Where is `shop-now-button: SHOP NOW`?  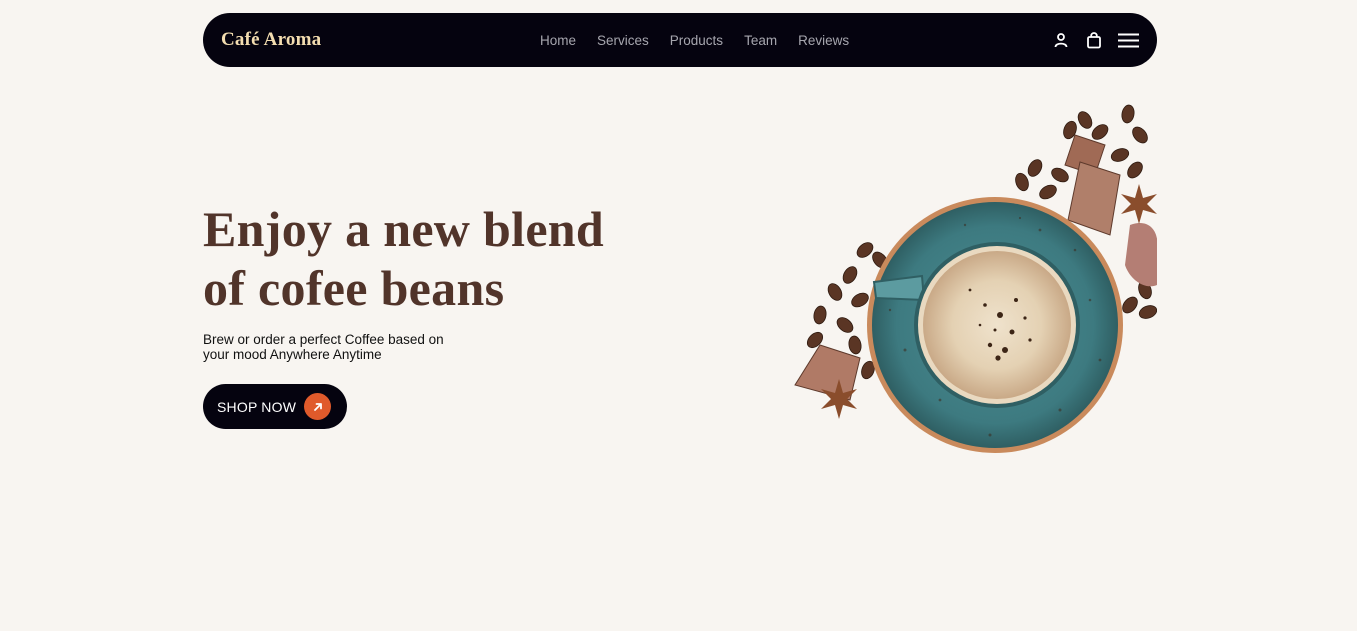 shop-now-button: SHOP NOW is located at coordinates (275, 406).